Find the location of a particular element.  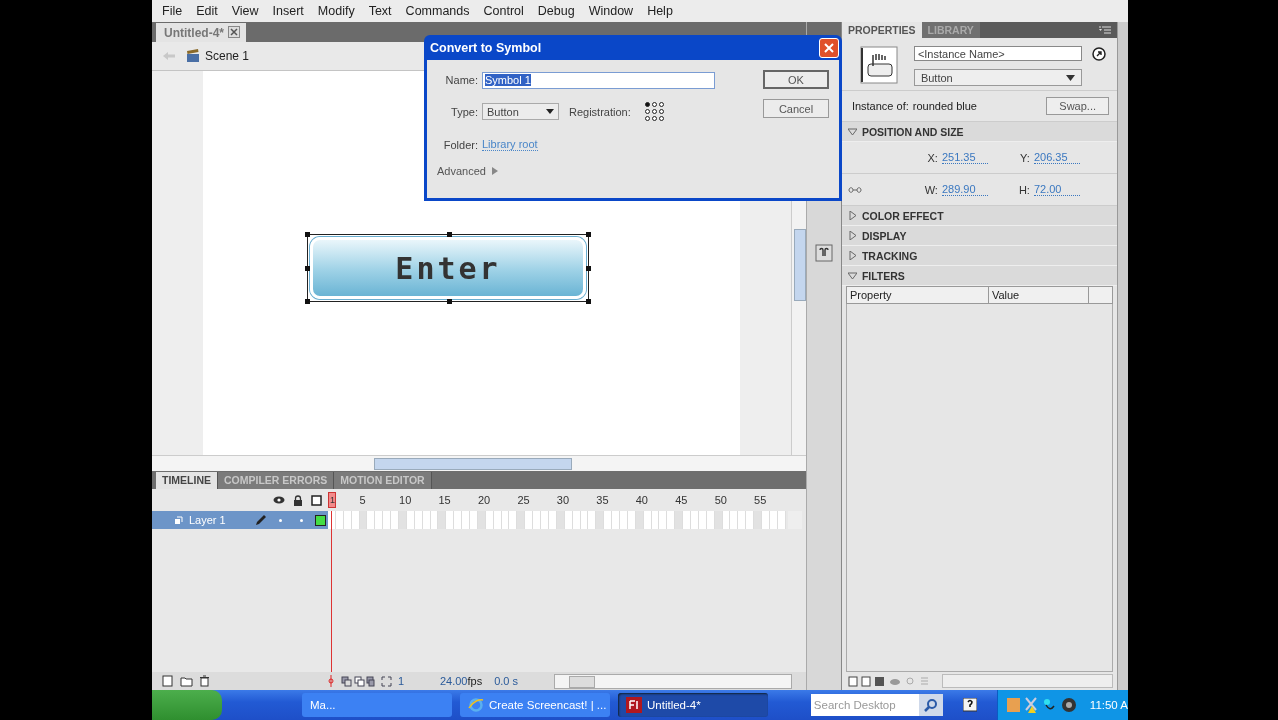

cancel-button: Cancel is located at coordinates (796, 108).